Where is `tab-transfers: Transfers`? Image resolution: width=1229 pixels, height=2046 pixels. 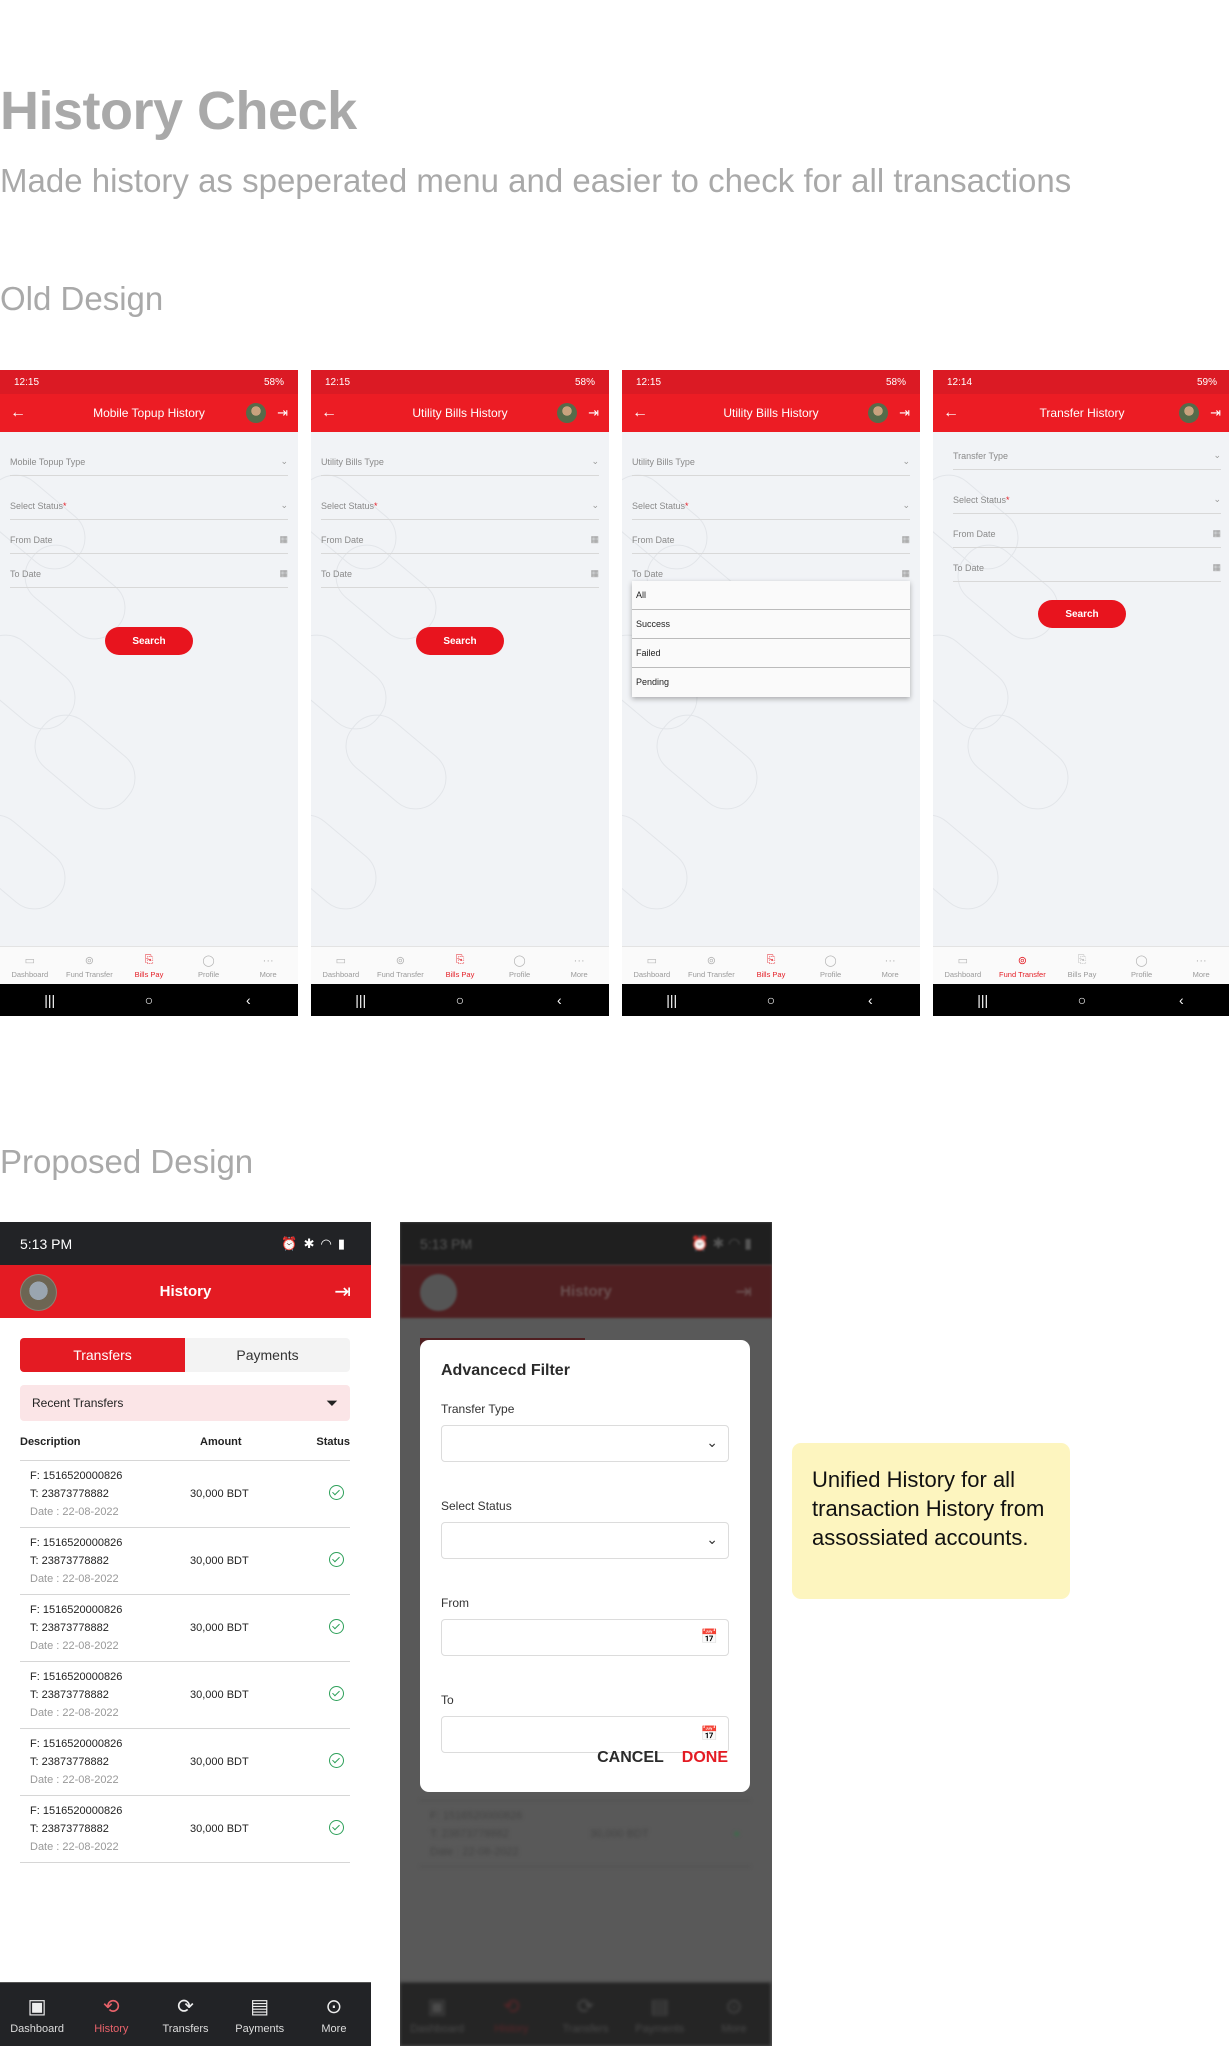
tab-transfers: Transfers is located at coordinates (102, 1355).